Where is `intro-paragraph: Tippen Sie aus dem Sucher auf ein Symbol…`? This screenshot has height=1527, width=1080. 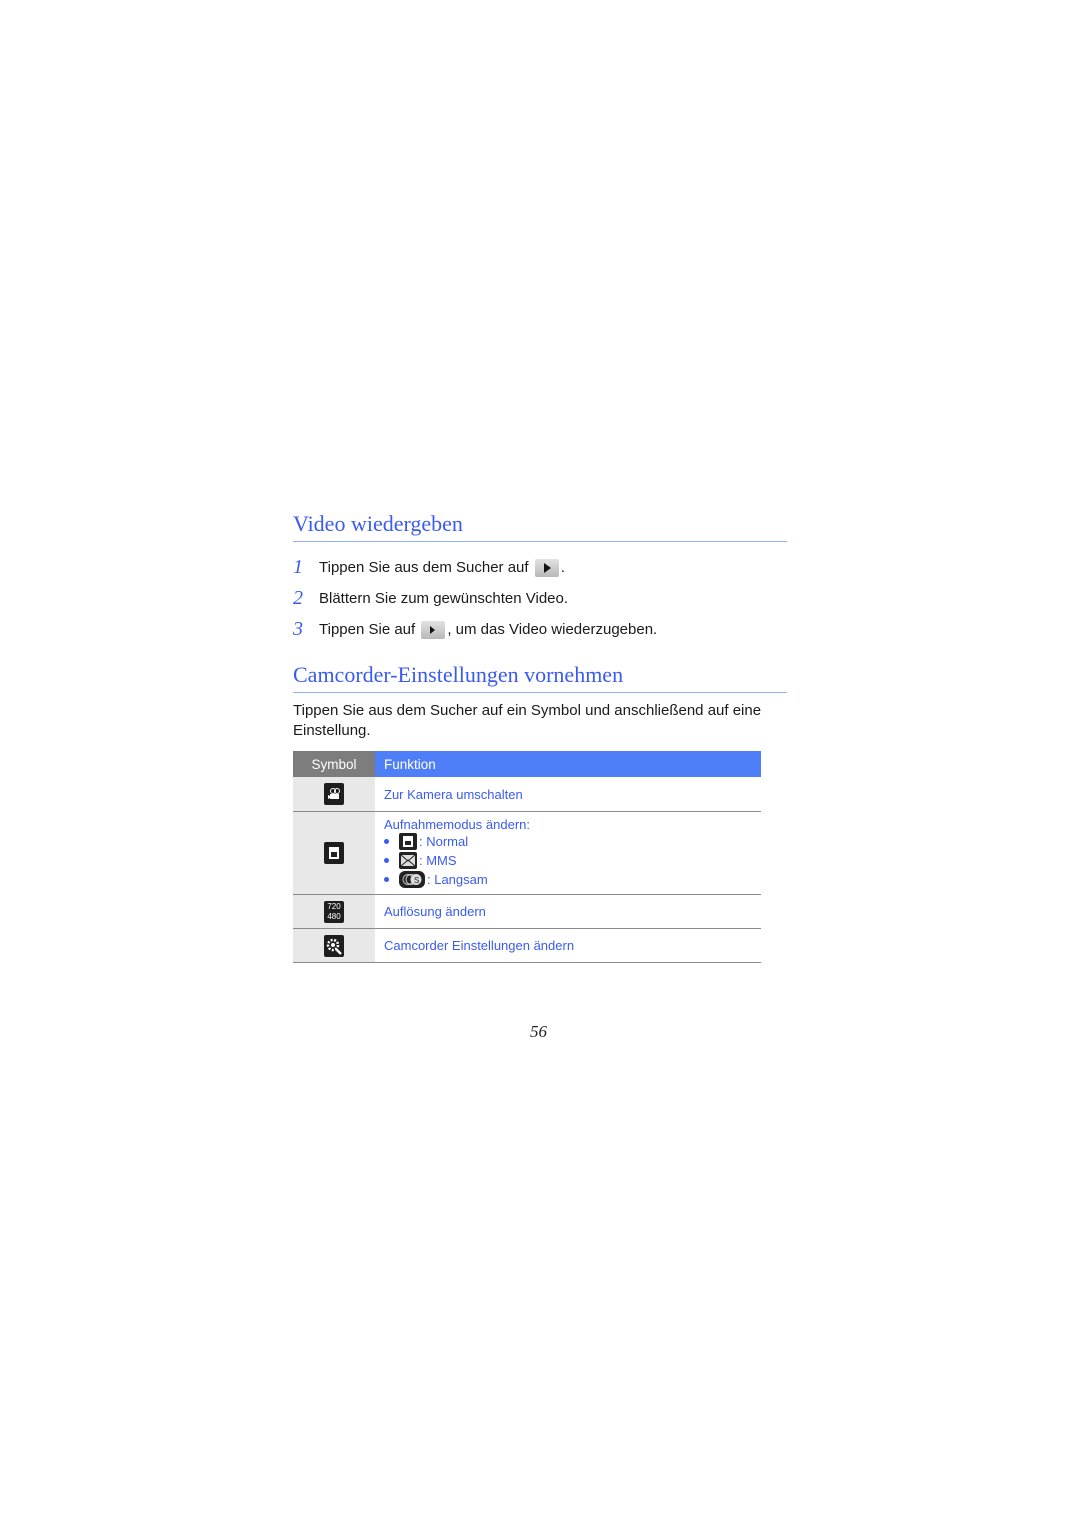 intro-paragraph: Tippen Sie aus dem Sucher auf ein Symbol… is located at coordinates (527, 720).